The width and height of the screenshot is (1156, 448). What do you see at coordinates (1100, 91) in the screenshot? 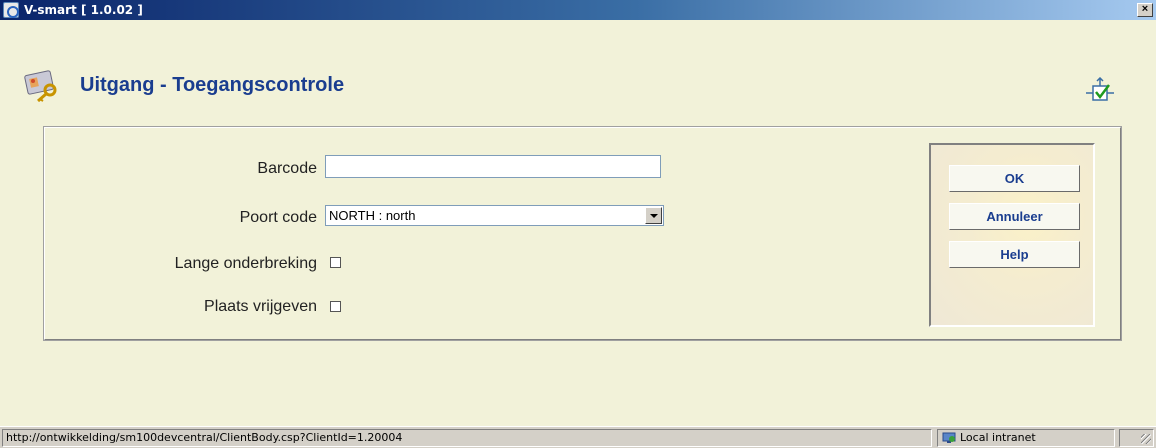
I see `workflow-check-icon` at bounding box center [1100, 91].